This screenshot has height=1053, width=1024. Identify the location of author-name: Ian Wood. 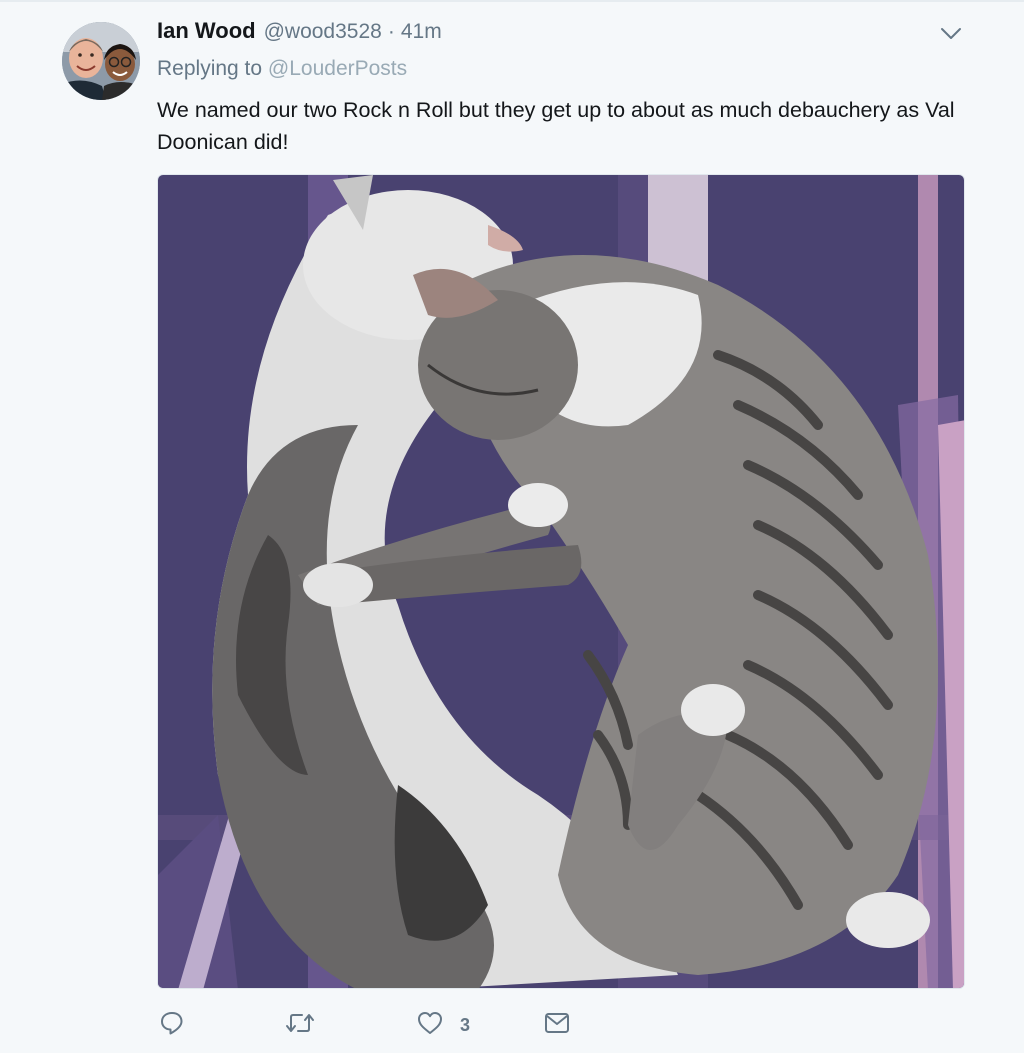
(206, 31).